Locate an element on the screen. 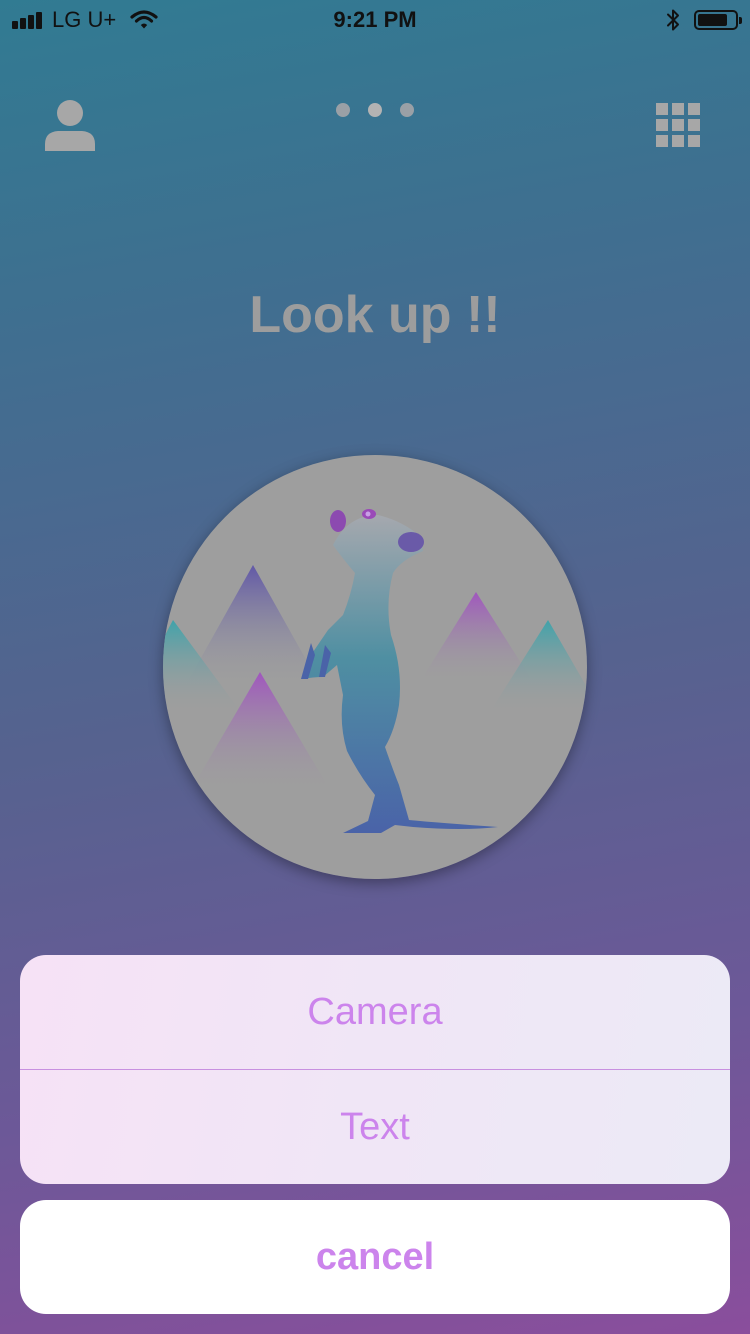 Image resolution: width=750 pixels, height=1334 pixels. battery-level-fill is located at coordinates (712, 20).